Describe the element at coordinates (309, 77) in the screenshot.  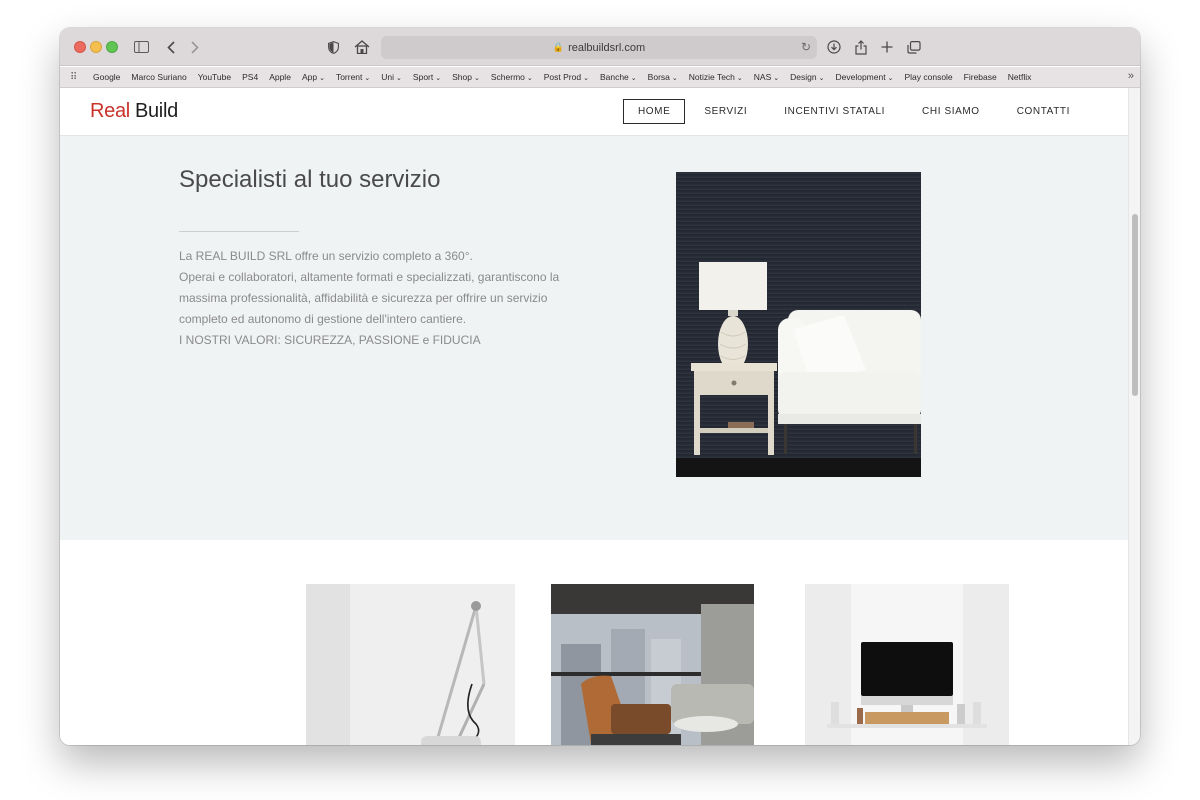
I see `bookmark-label: App` at that location.